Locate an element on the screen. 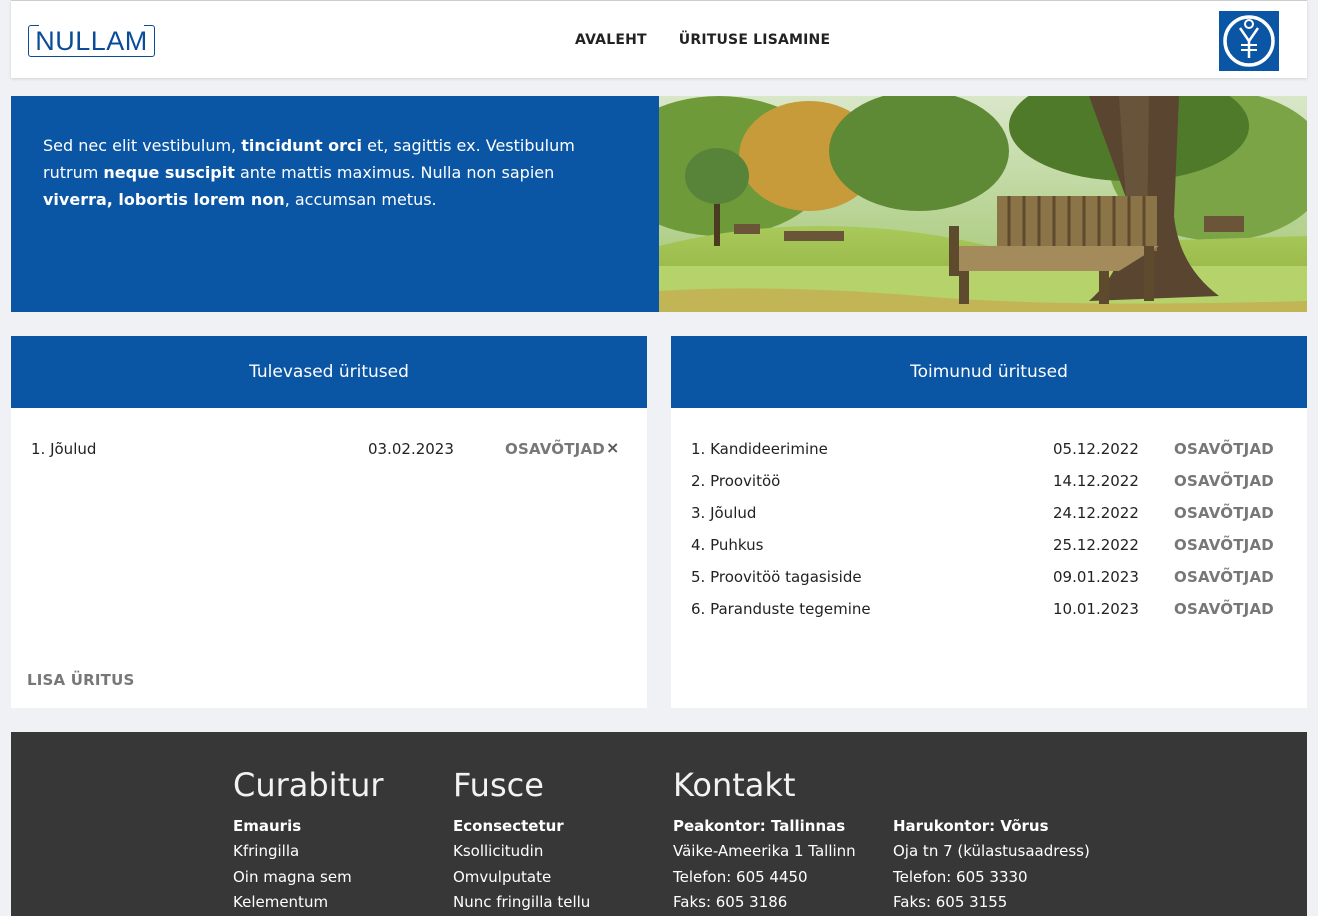  footer-phone: Telefon: 605 4450 is located at coordinates (740, 876).